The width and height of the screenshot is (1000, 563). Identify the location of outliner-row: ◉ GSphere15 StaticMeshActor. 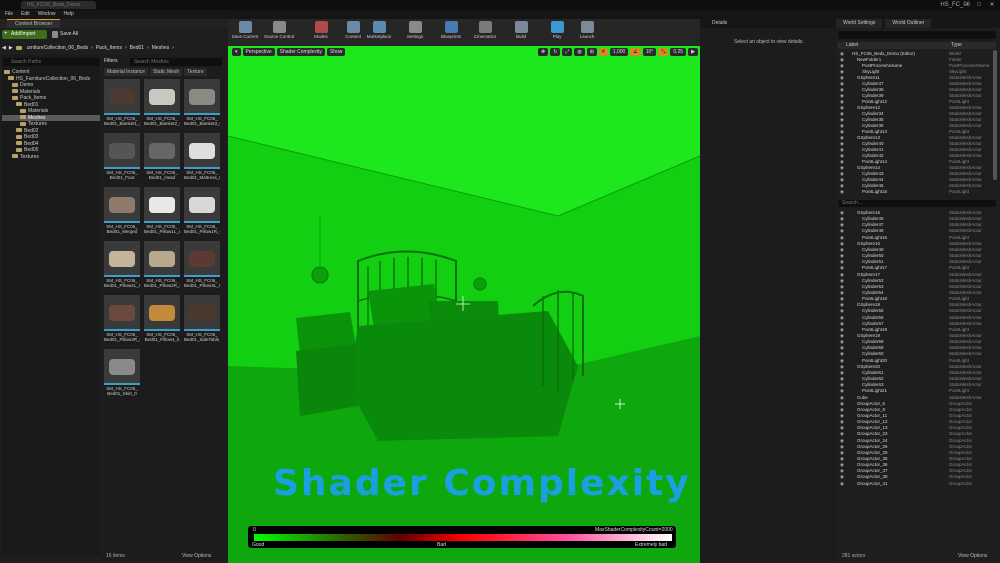
(913, 213).